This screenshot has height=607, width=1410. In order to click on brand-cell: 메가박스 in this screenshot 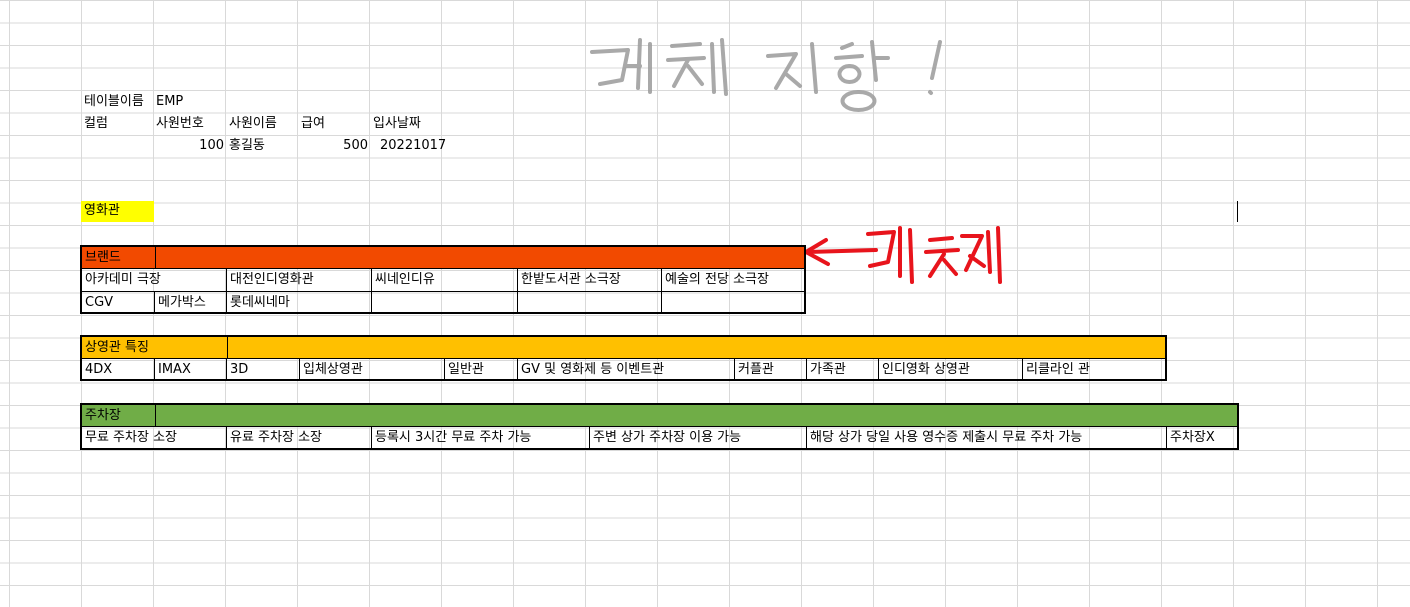, I will do `click(191, 303)`.